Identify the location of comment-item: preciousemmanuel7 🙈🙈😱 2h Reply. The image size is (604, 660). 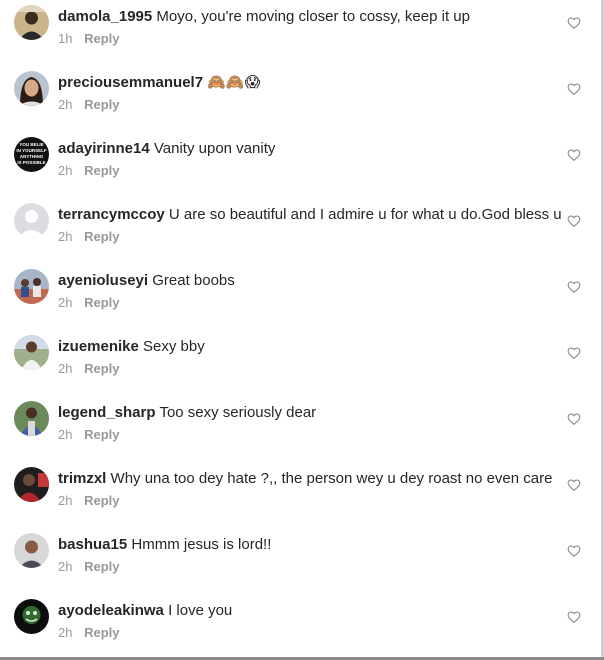
(300, 99).